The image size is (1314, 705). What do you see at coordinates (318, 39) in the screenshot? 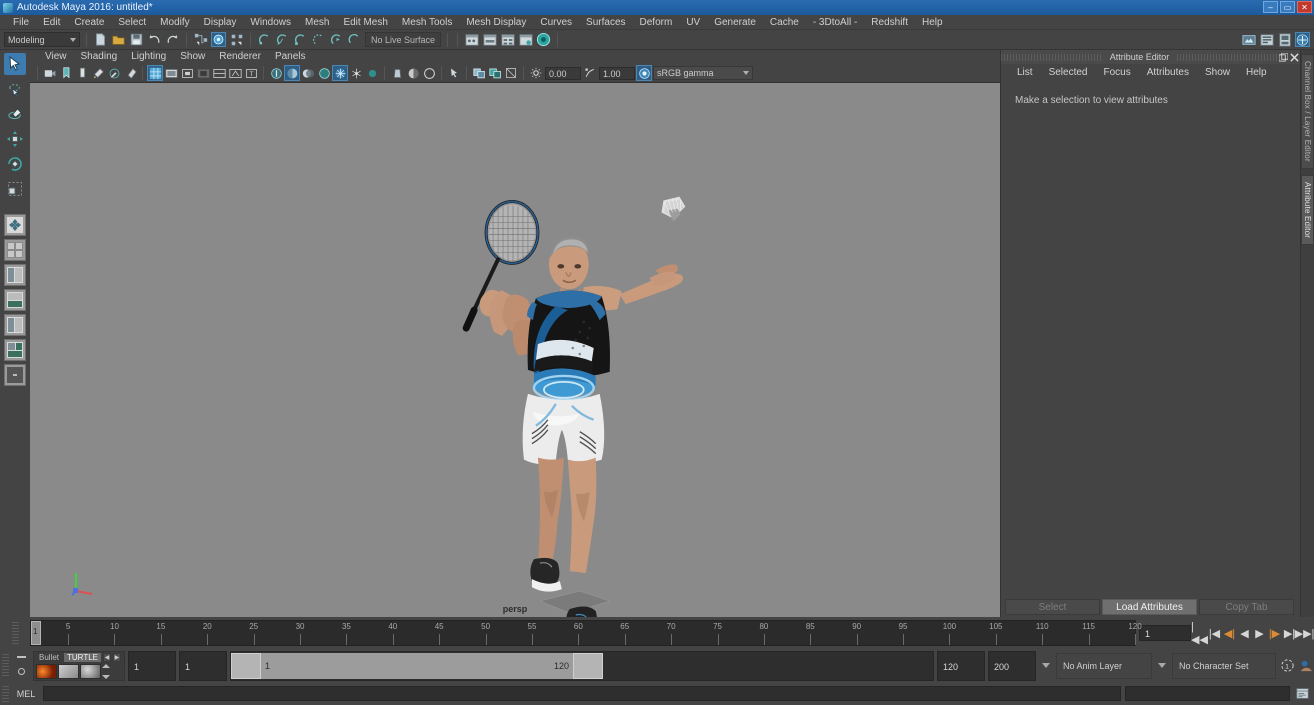
I see `snap-to-projected-center-icon` at bounding box center [318, 39].